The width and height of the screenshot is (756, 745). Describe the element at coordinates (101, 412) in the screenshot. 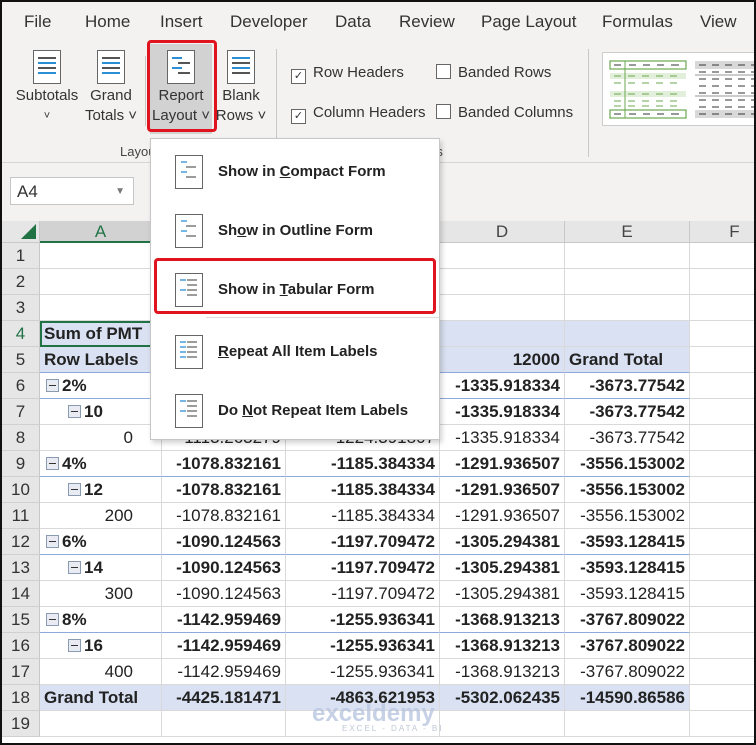

I see `pivot-row-label: 10` at that location.